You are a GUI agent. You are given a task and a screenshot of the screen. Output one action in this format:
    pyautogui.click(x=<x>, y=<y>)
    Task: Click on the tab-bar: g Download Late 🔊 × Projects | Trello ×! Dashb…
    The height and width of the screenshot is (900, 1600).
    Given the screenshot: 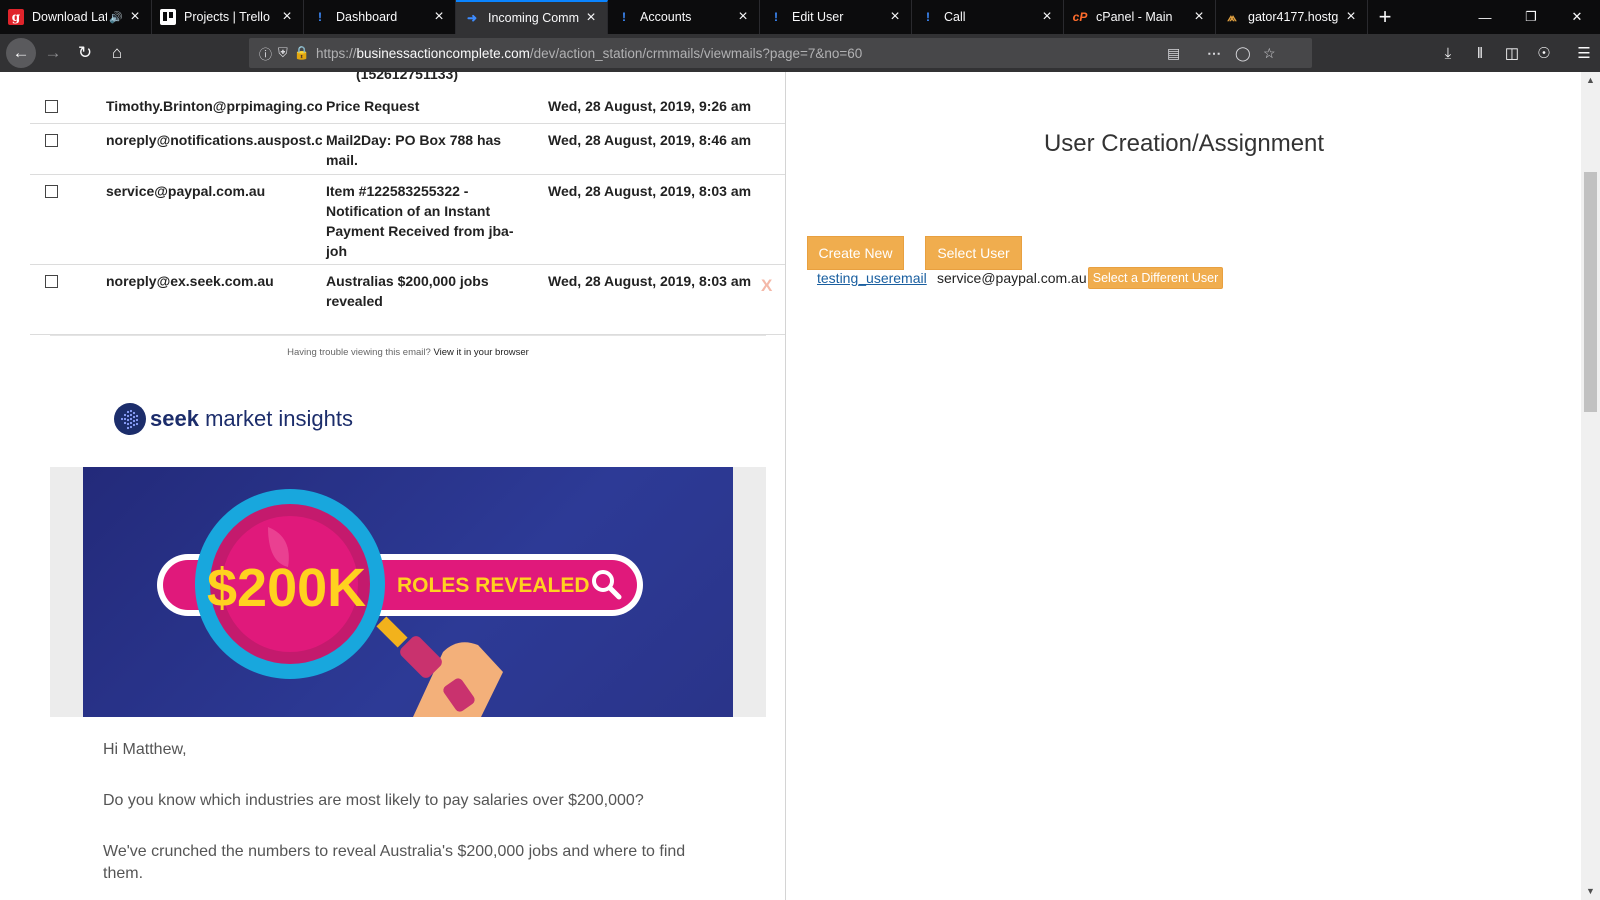 What is the action you would take?
    pyautogui.click(x=800, y=17)
    